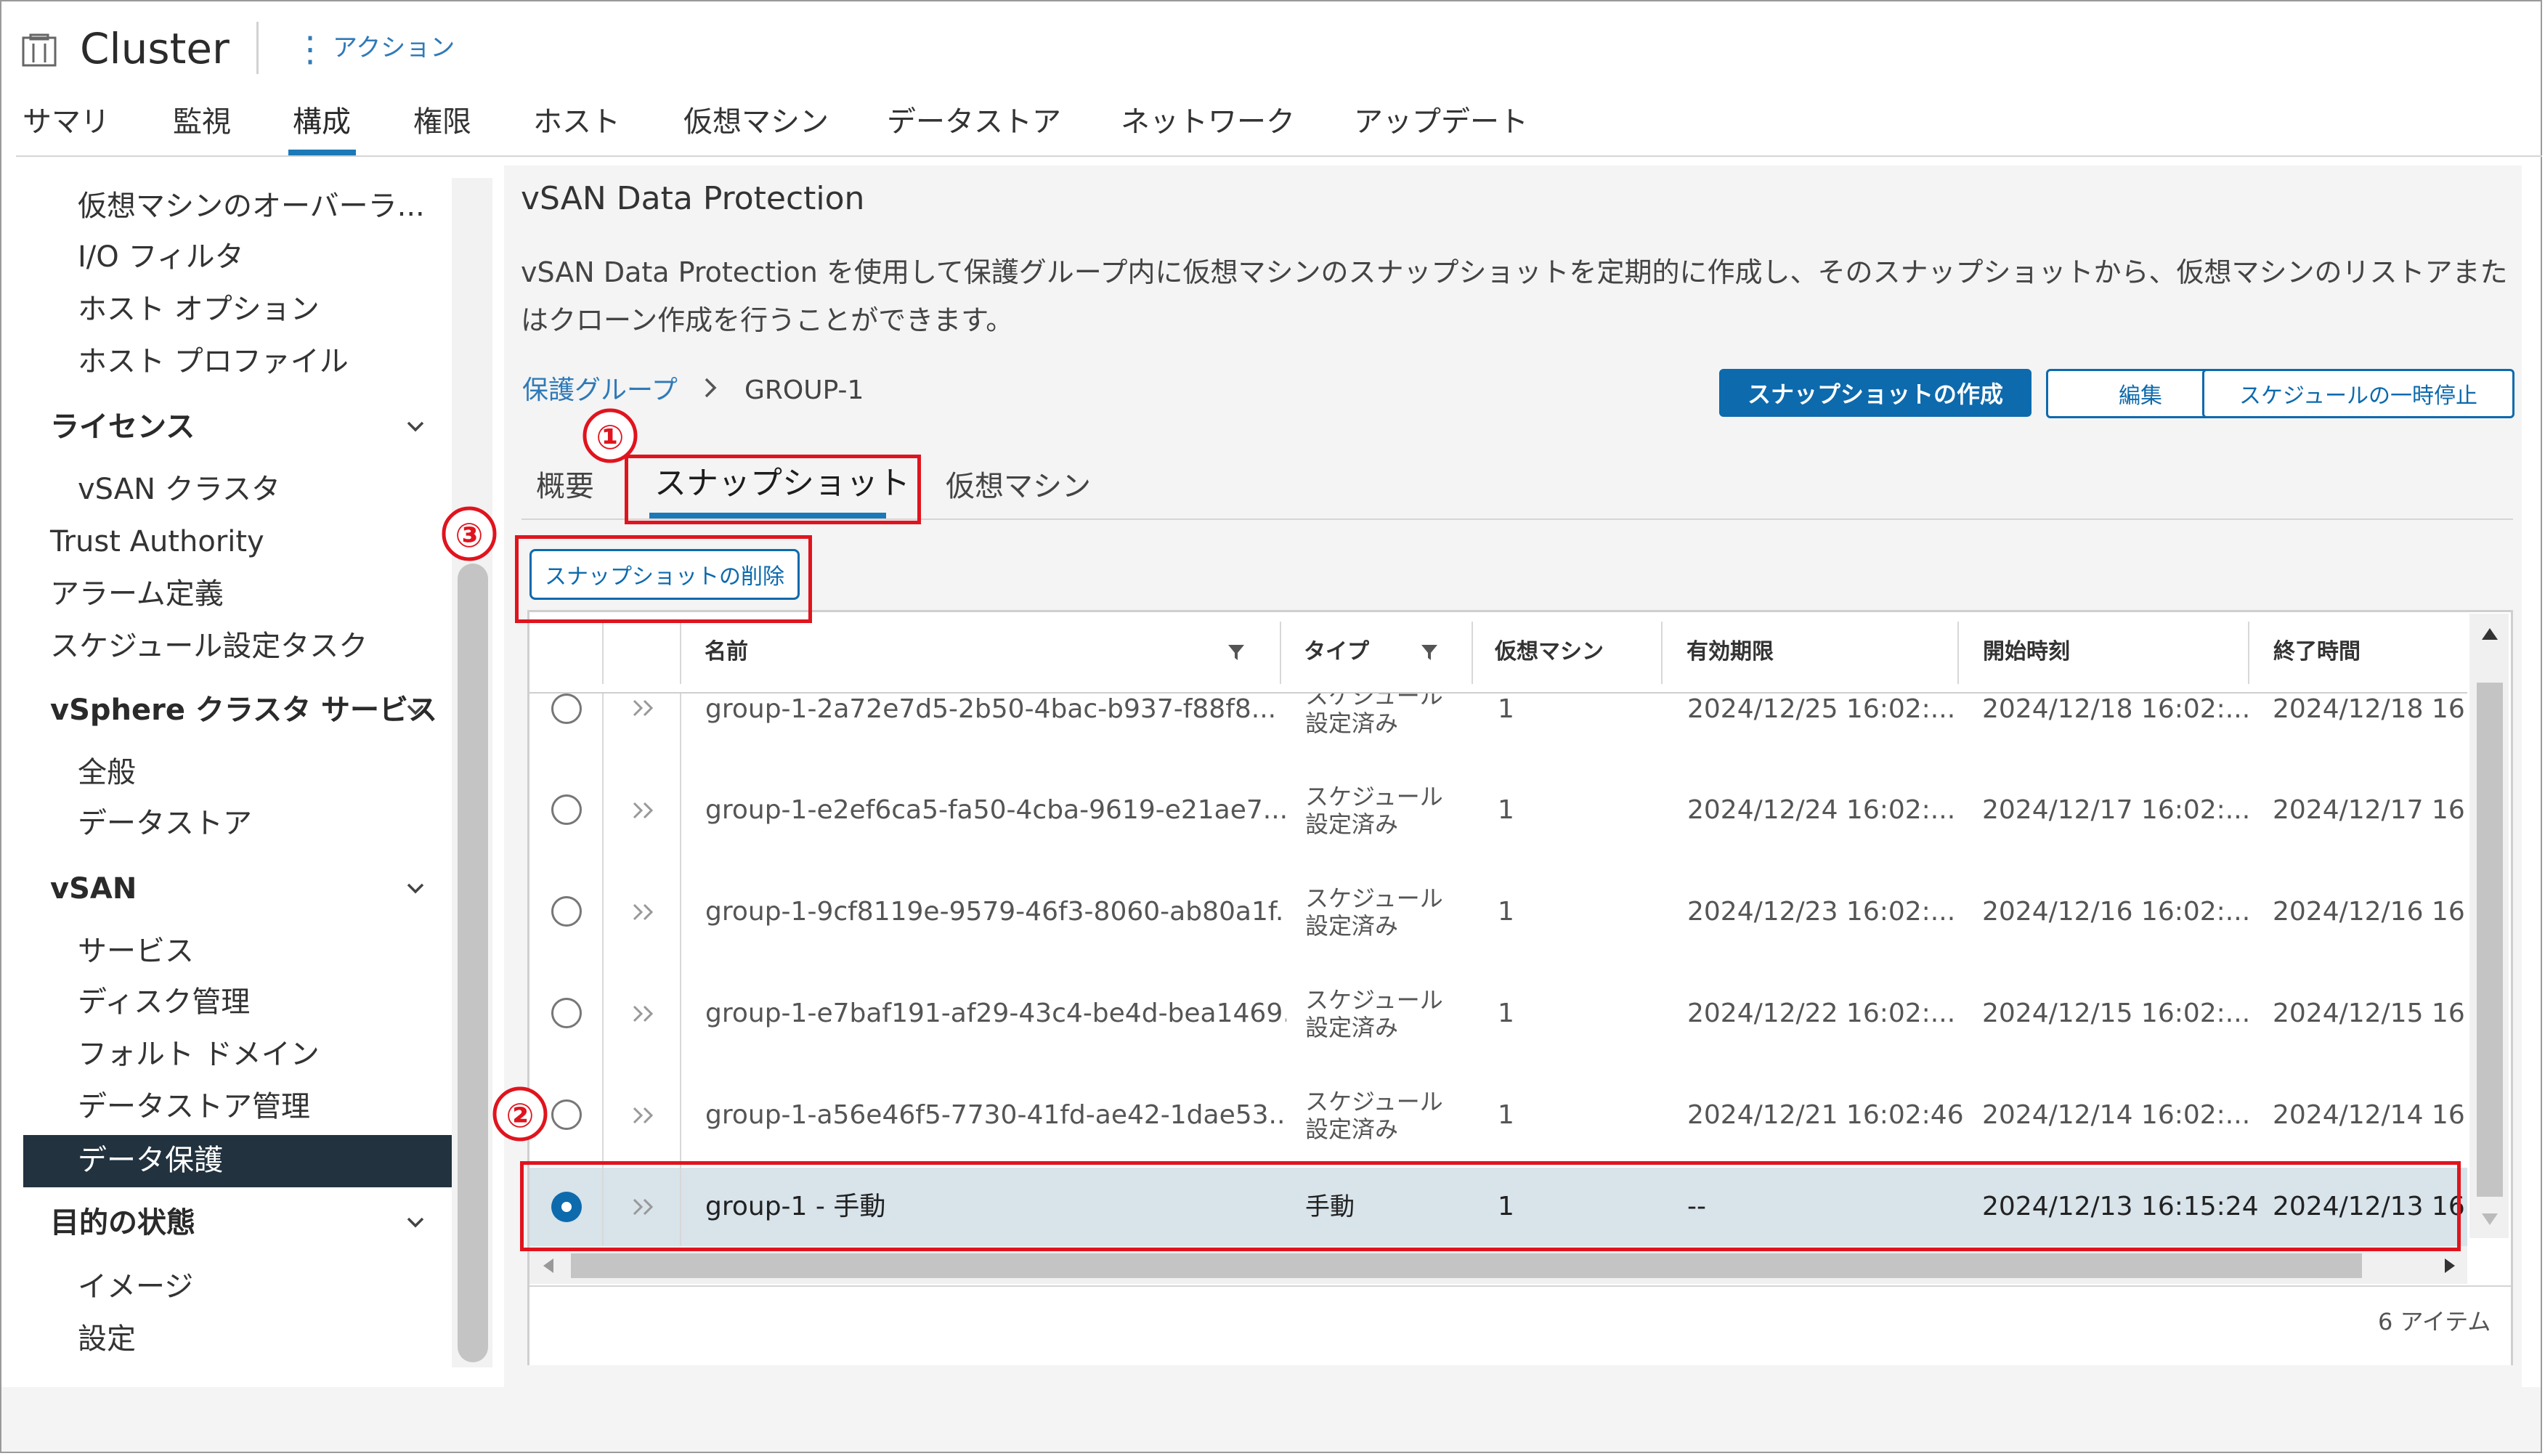 Image resolution: width=2545 pixels, height=1456 pixels. I want to click on breadcrumb-parent-link: 保護グループ, so click(600, 390).